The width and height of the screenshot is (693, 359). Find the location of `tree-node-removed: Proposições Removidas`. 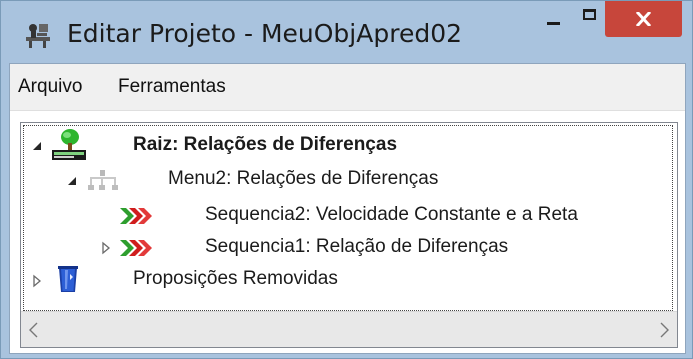

tree-node-removed: Proposições Removidas is located at coordinates (344, 279).